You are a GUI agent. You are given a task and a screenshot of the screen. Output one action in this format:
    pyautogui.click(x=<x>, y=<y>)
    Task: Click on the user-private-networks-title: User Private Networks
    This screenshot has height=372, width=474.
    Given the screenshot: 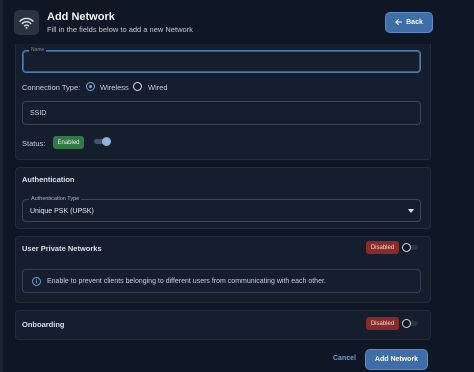 What is the action you would take?
    pyautogui.click(x=62, y=248)
    